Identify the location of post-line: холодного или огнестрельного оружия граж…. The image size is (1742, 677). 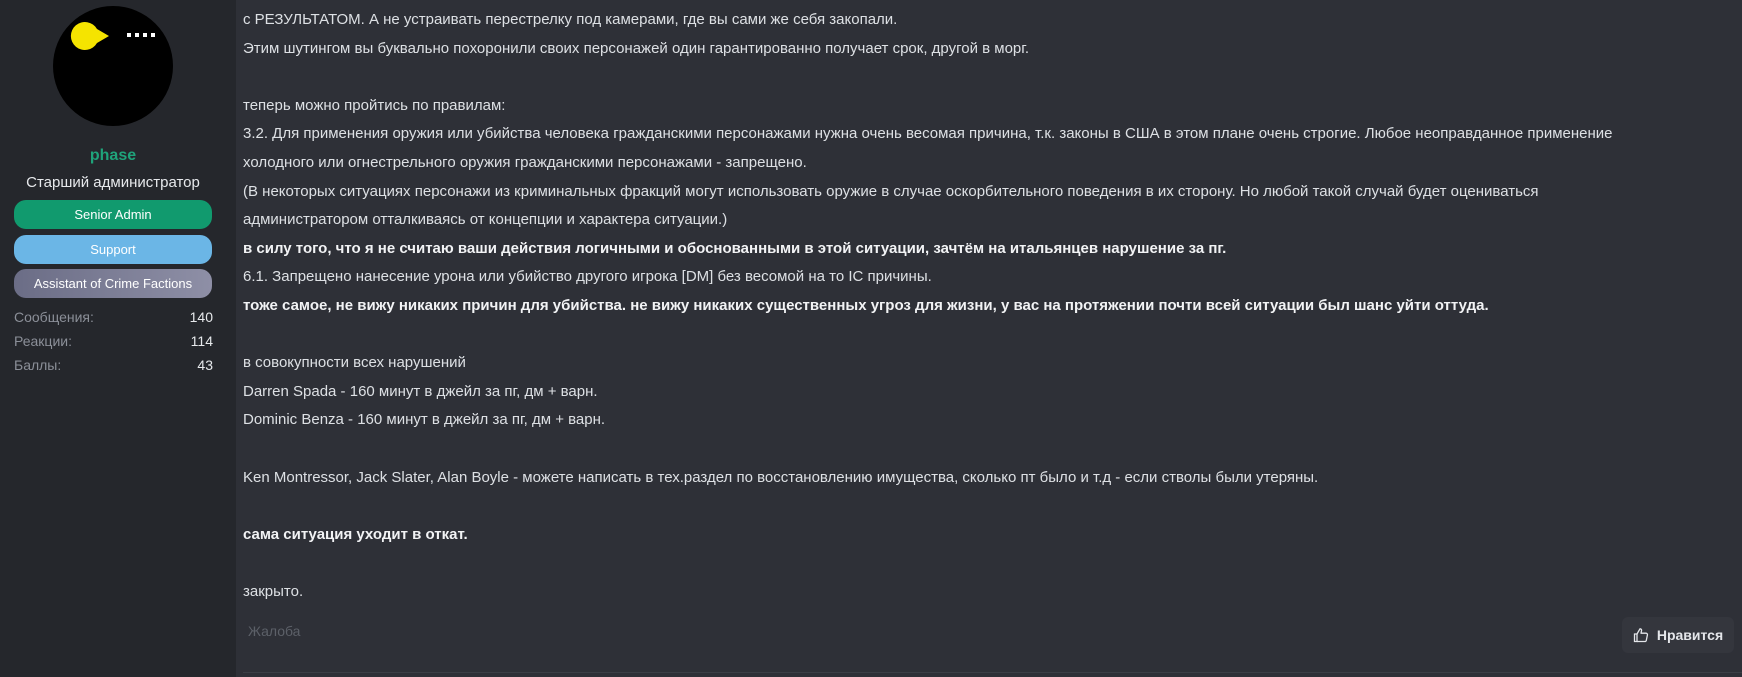
(525, 162).